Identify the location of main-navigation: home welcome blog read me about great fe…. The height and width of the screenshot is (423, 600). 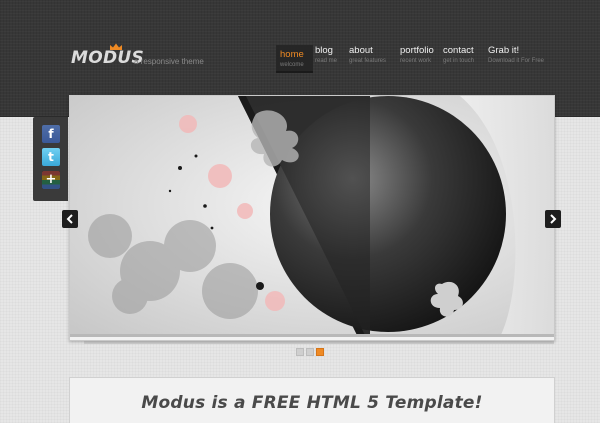
(300, 60).